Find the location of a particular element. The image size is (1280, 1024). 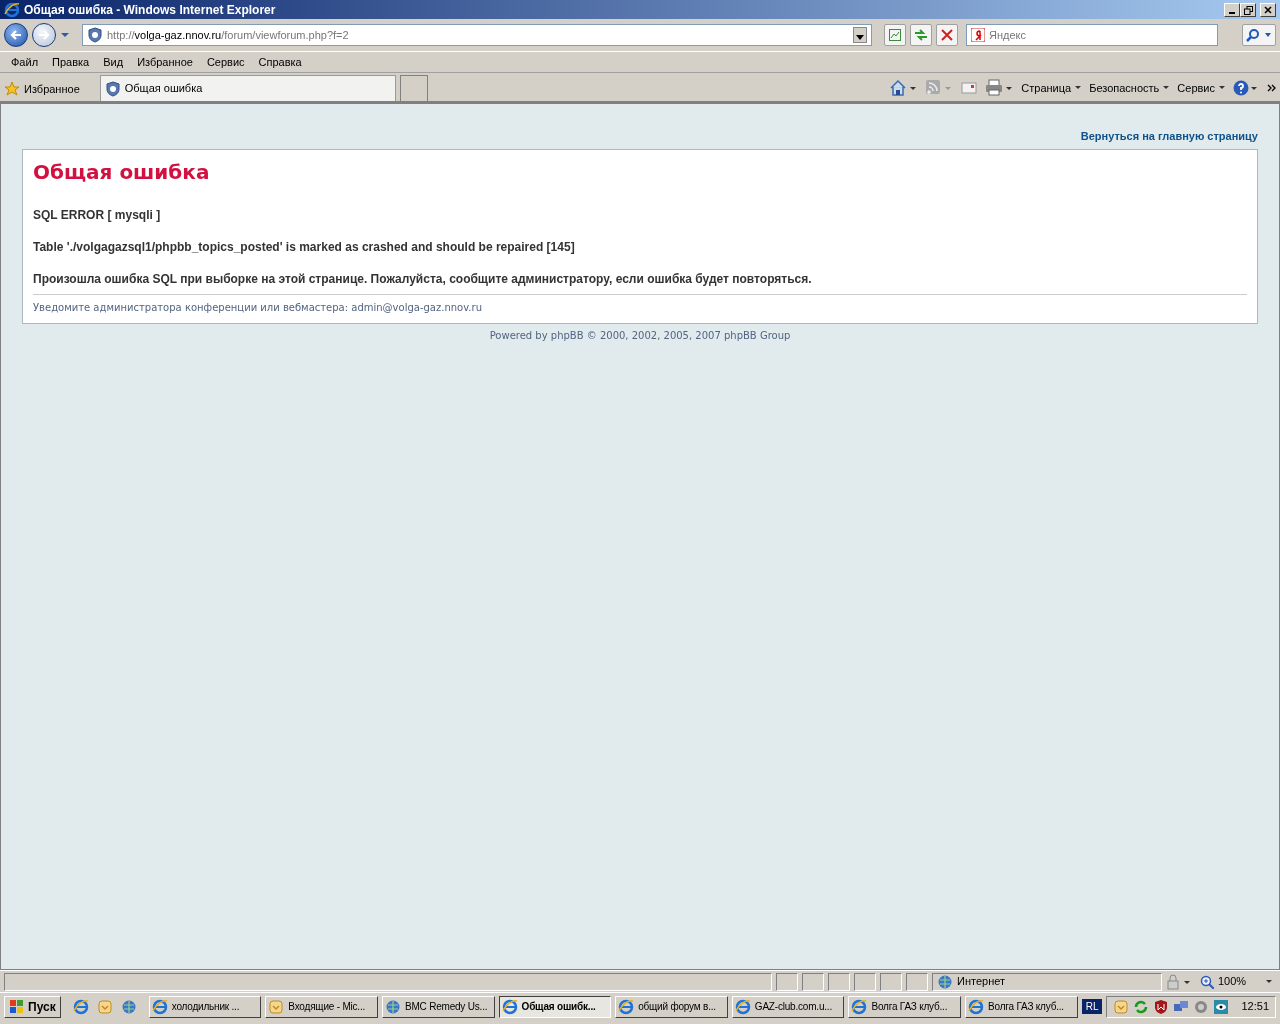

command-menu: Безопасность is located at coordinates (1129, 88).